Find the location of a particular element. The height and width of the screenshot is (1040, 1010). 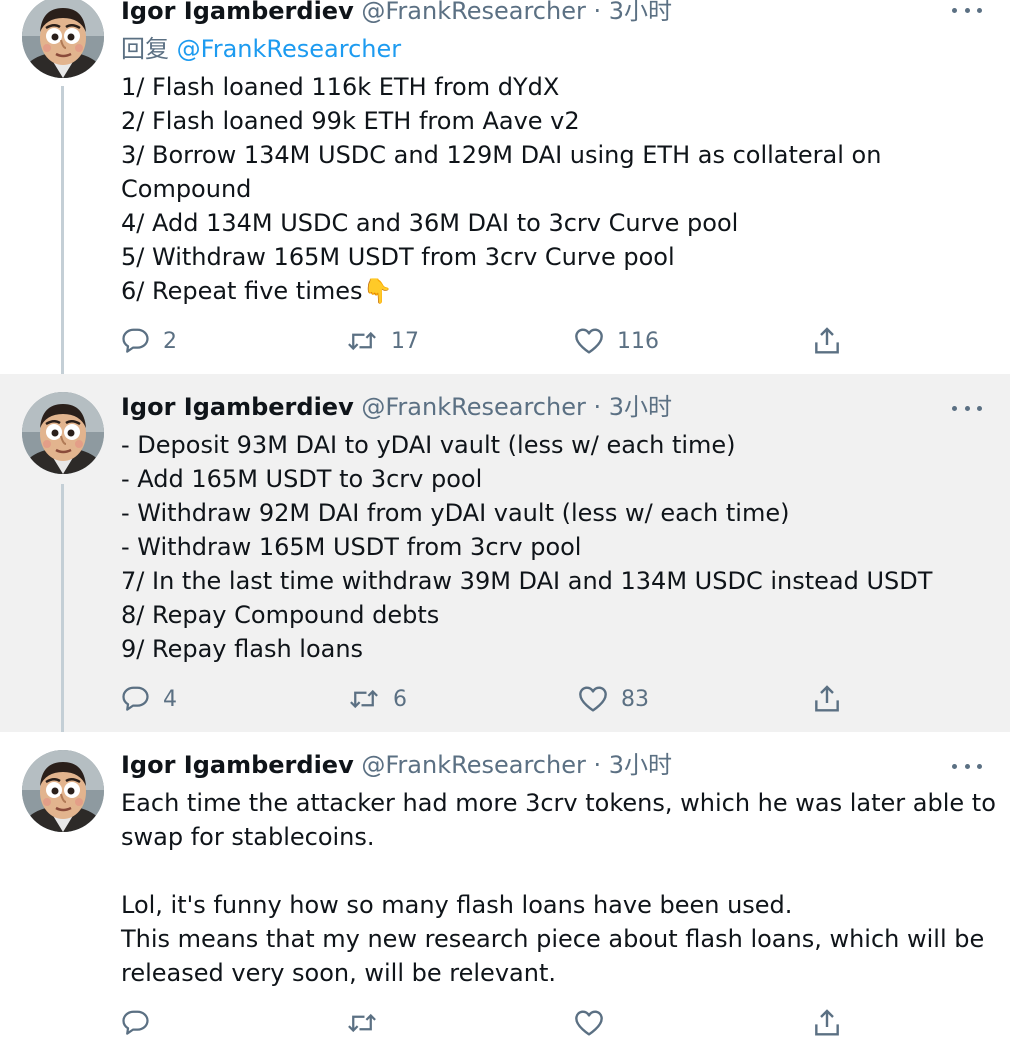

reply-button is located at coordinates (136, 1023).